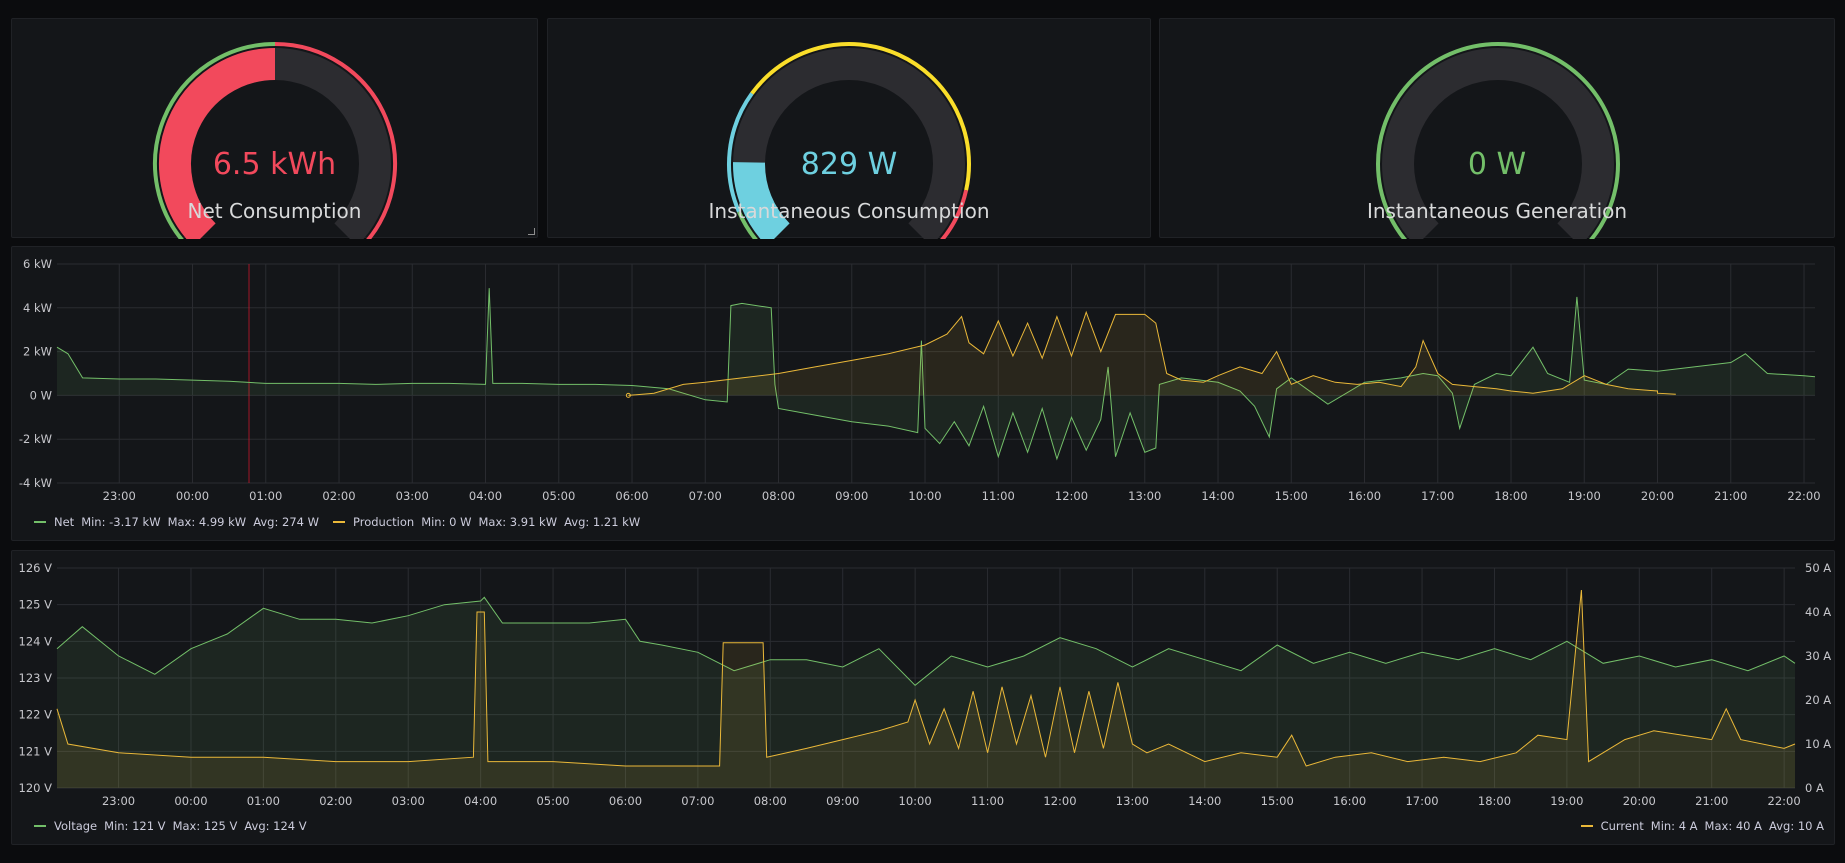  Describe the element at coordinates (36, 605) in the screenshot. I see `y-tick-label-left: 125 V` at that location.